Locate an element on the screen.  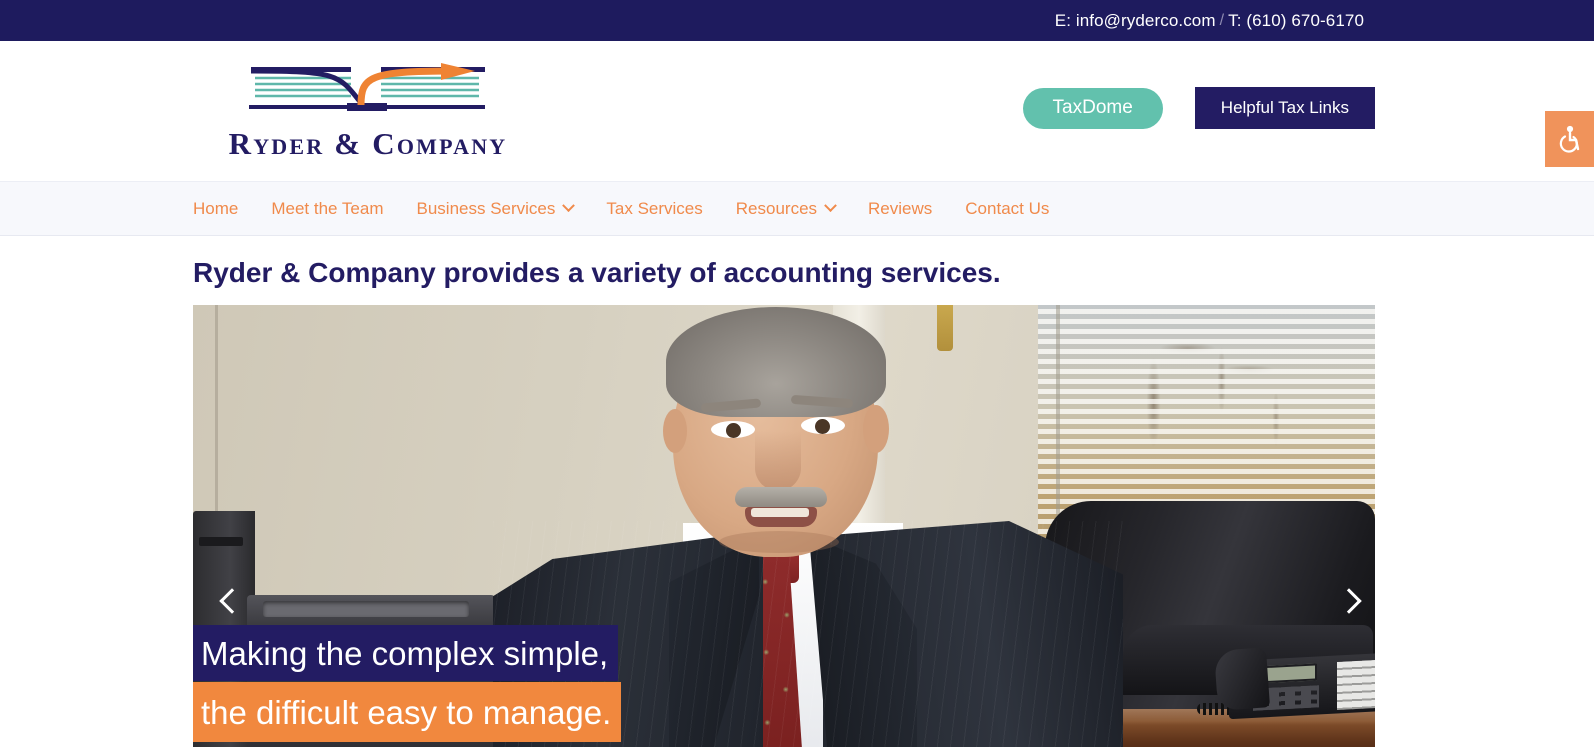
nav-label: Tax Services is located at coordinates (654, 208).